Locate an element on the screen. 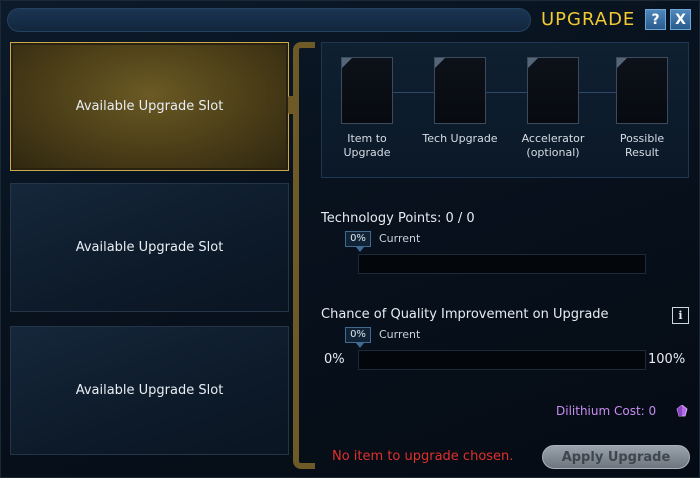 The image size is (700, 478). window-title: UPGRADE is located at coordinates (588, 19).